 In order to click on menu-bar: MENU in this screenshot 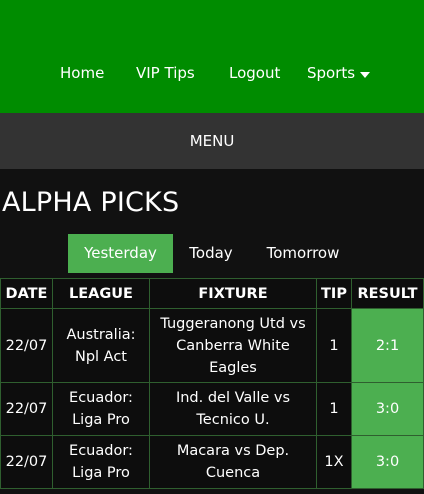, I will do `click(212, 141)`.